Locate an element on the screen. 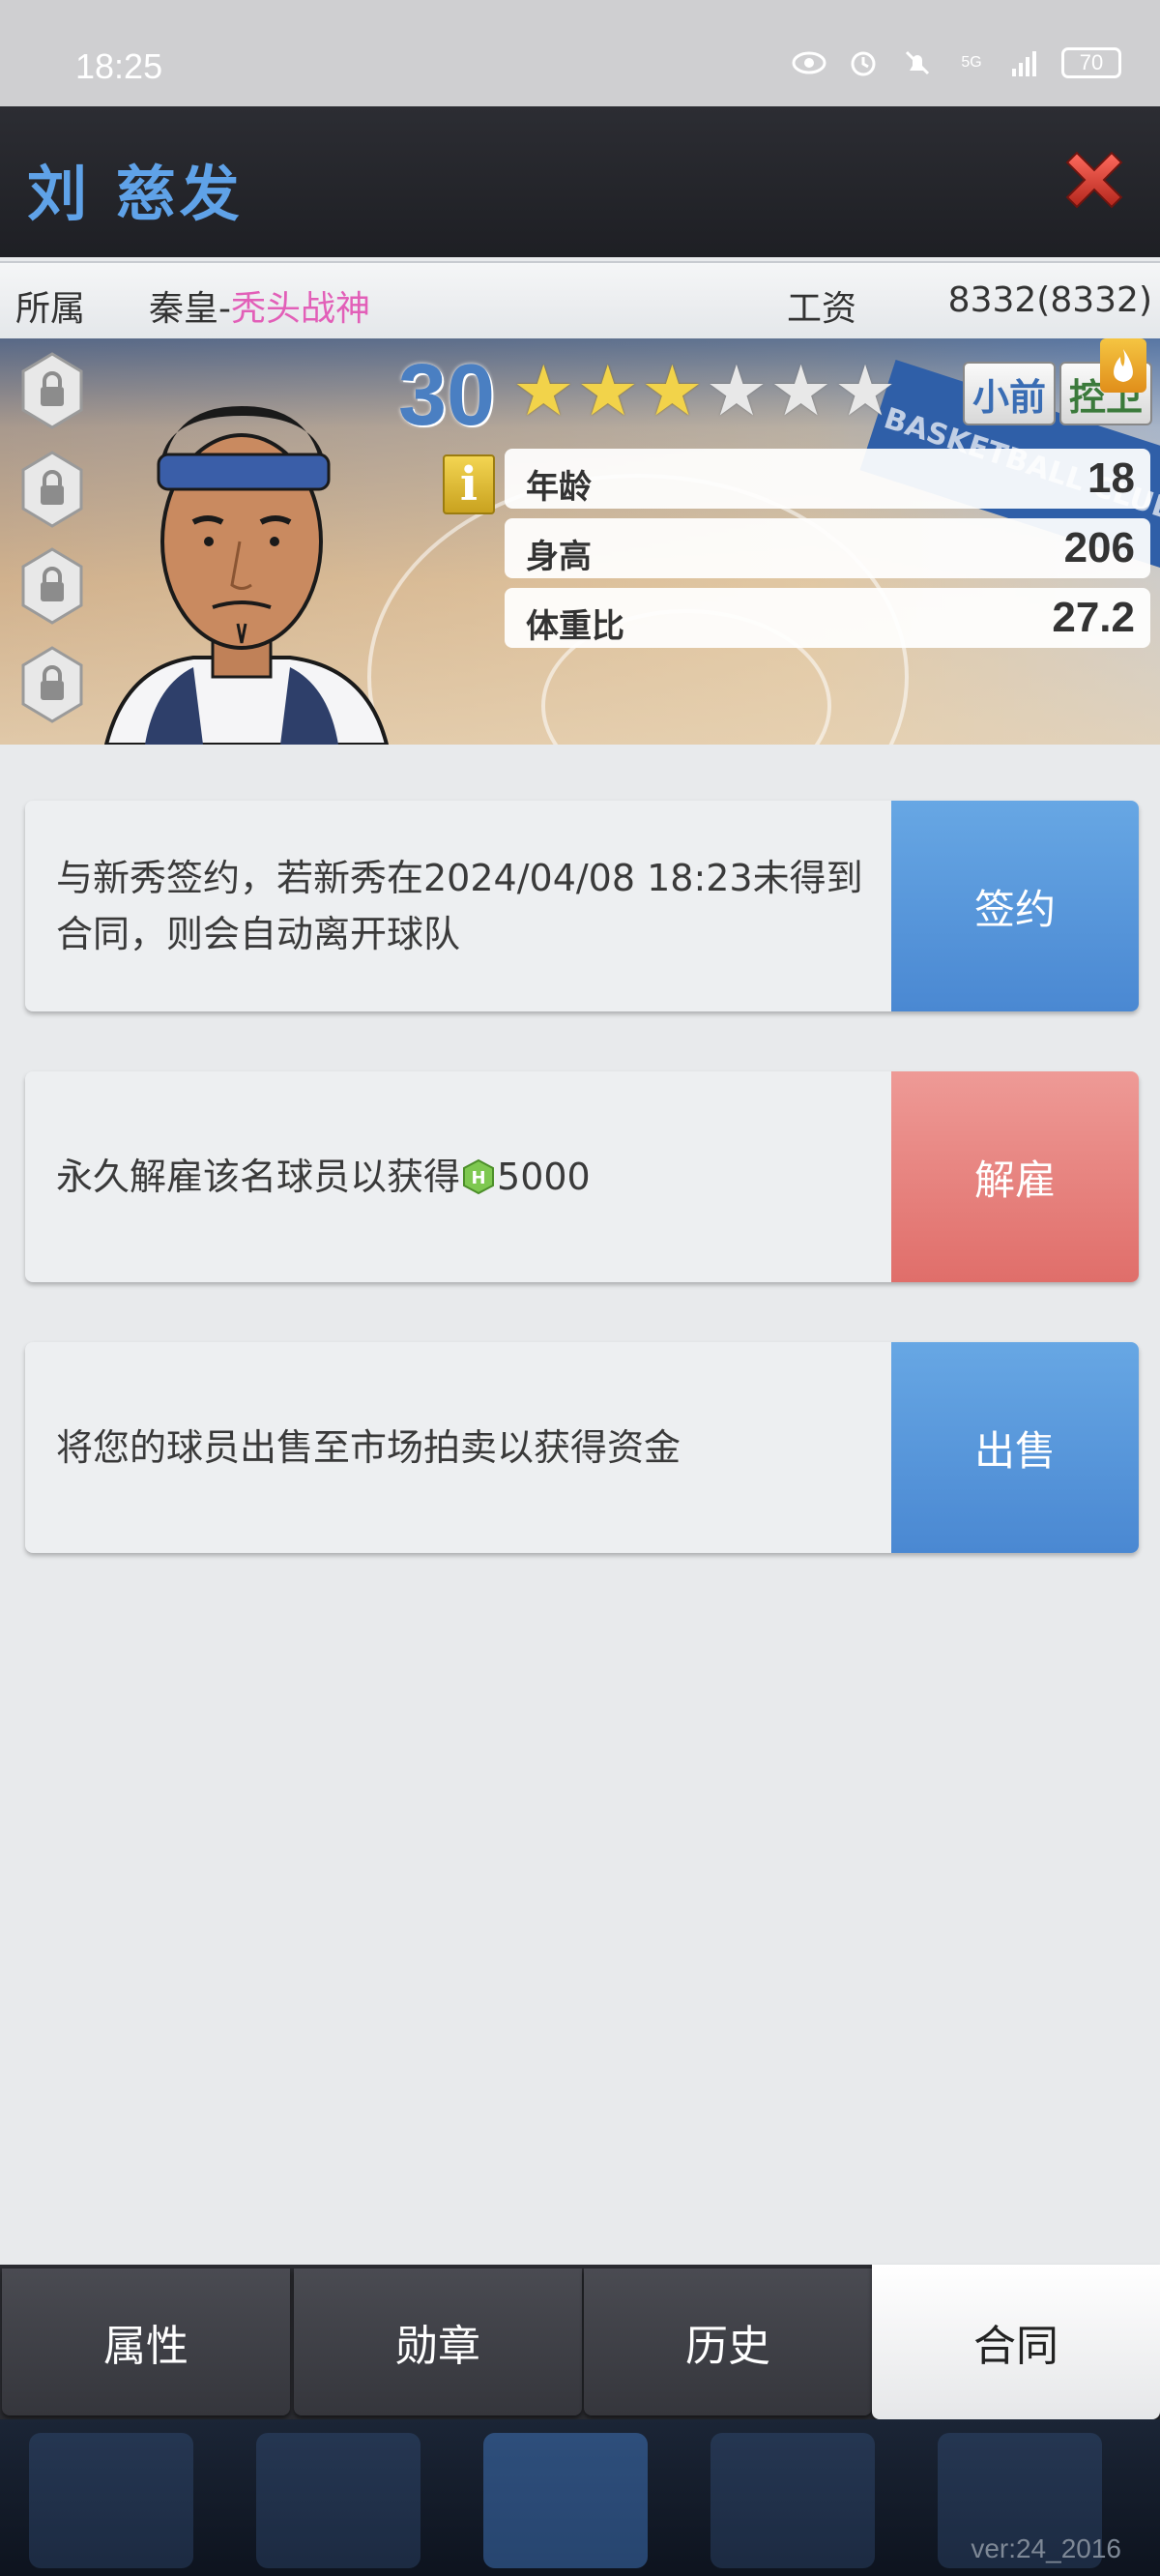 The image size is (1160, 2576). stat-row-age: 年龄 18 is located at coordinates (827, 479).